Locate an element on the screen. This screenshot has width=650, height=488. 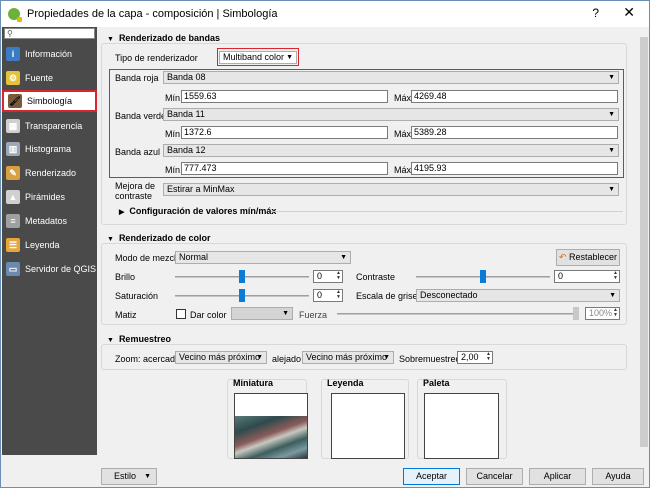
reset-button: ↶ Restablecer is located at coordinates (588, 257).